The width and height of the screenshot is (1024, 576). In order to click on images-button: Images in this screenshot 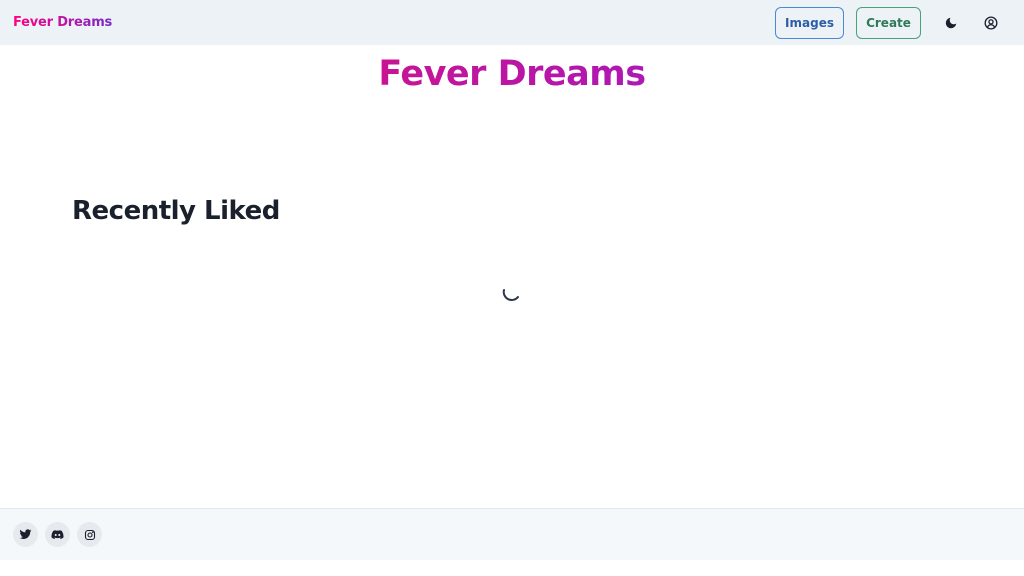, I will do `click(809, 22)`.